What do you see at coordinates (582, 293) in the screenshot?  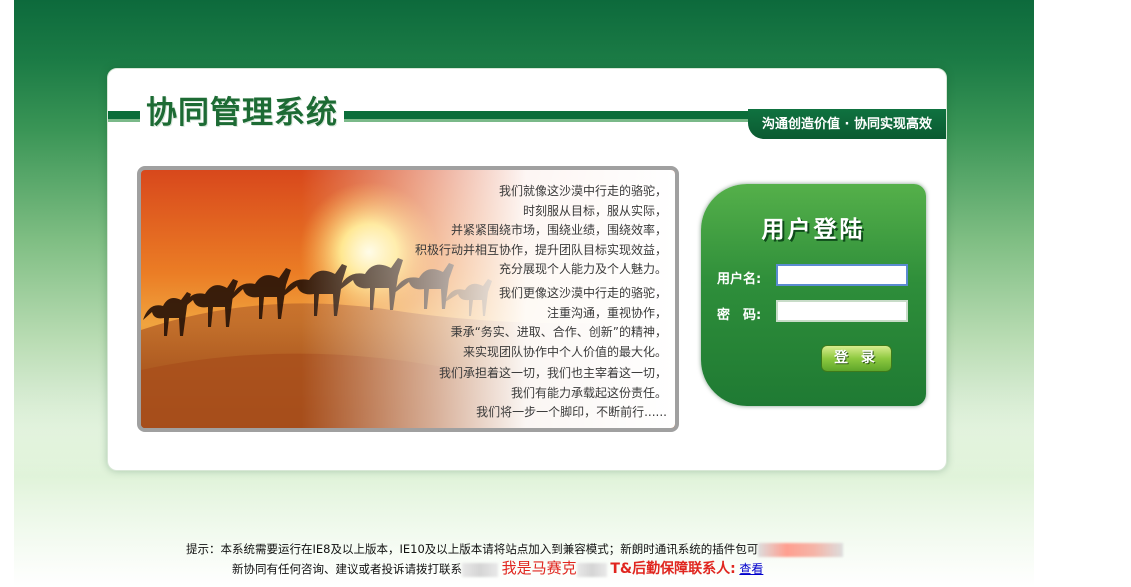 I see `intro-line: 我们更像这沙漠中行走的骆驼，` at bounding box center [582, 293].